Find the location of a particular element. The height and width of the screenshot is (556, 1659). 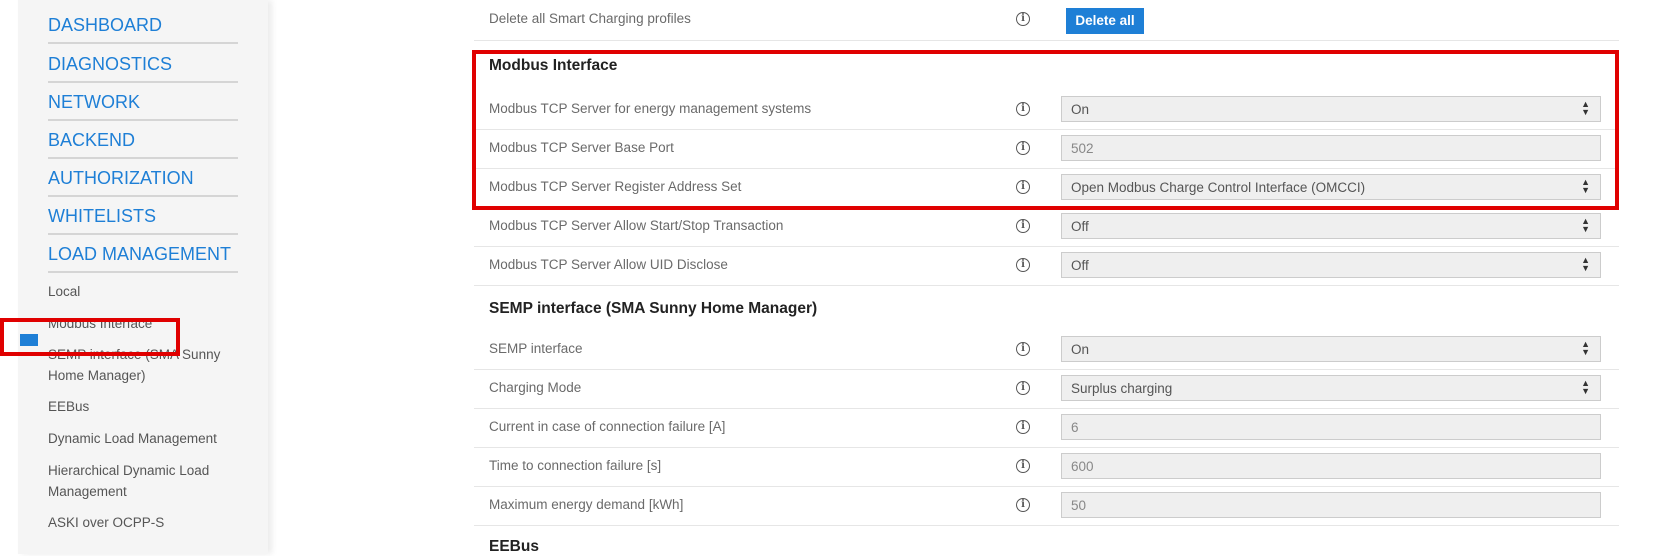

select-value: On is located at coordinates (1080, 349).